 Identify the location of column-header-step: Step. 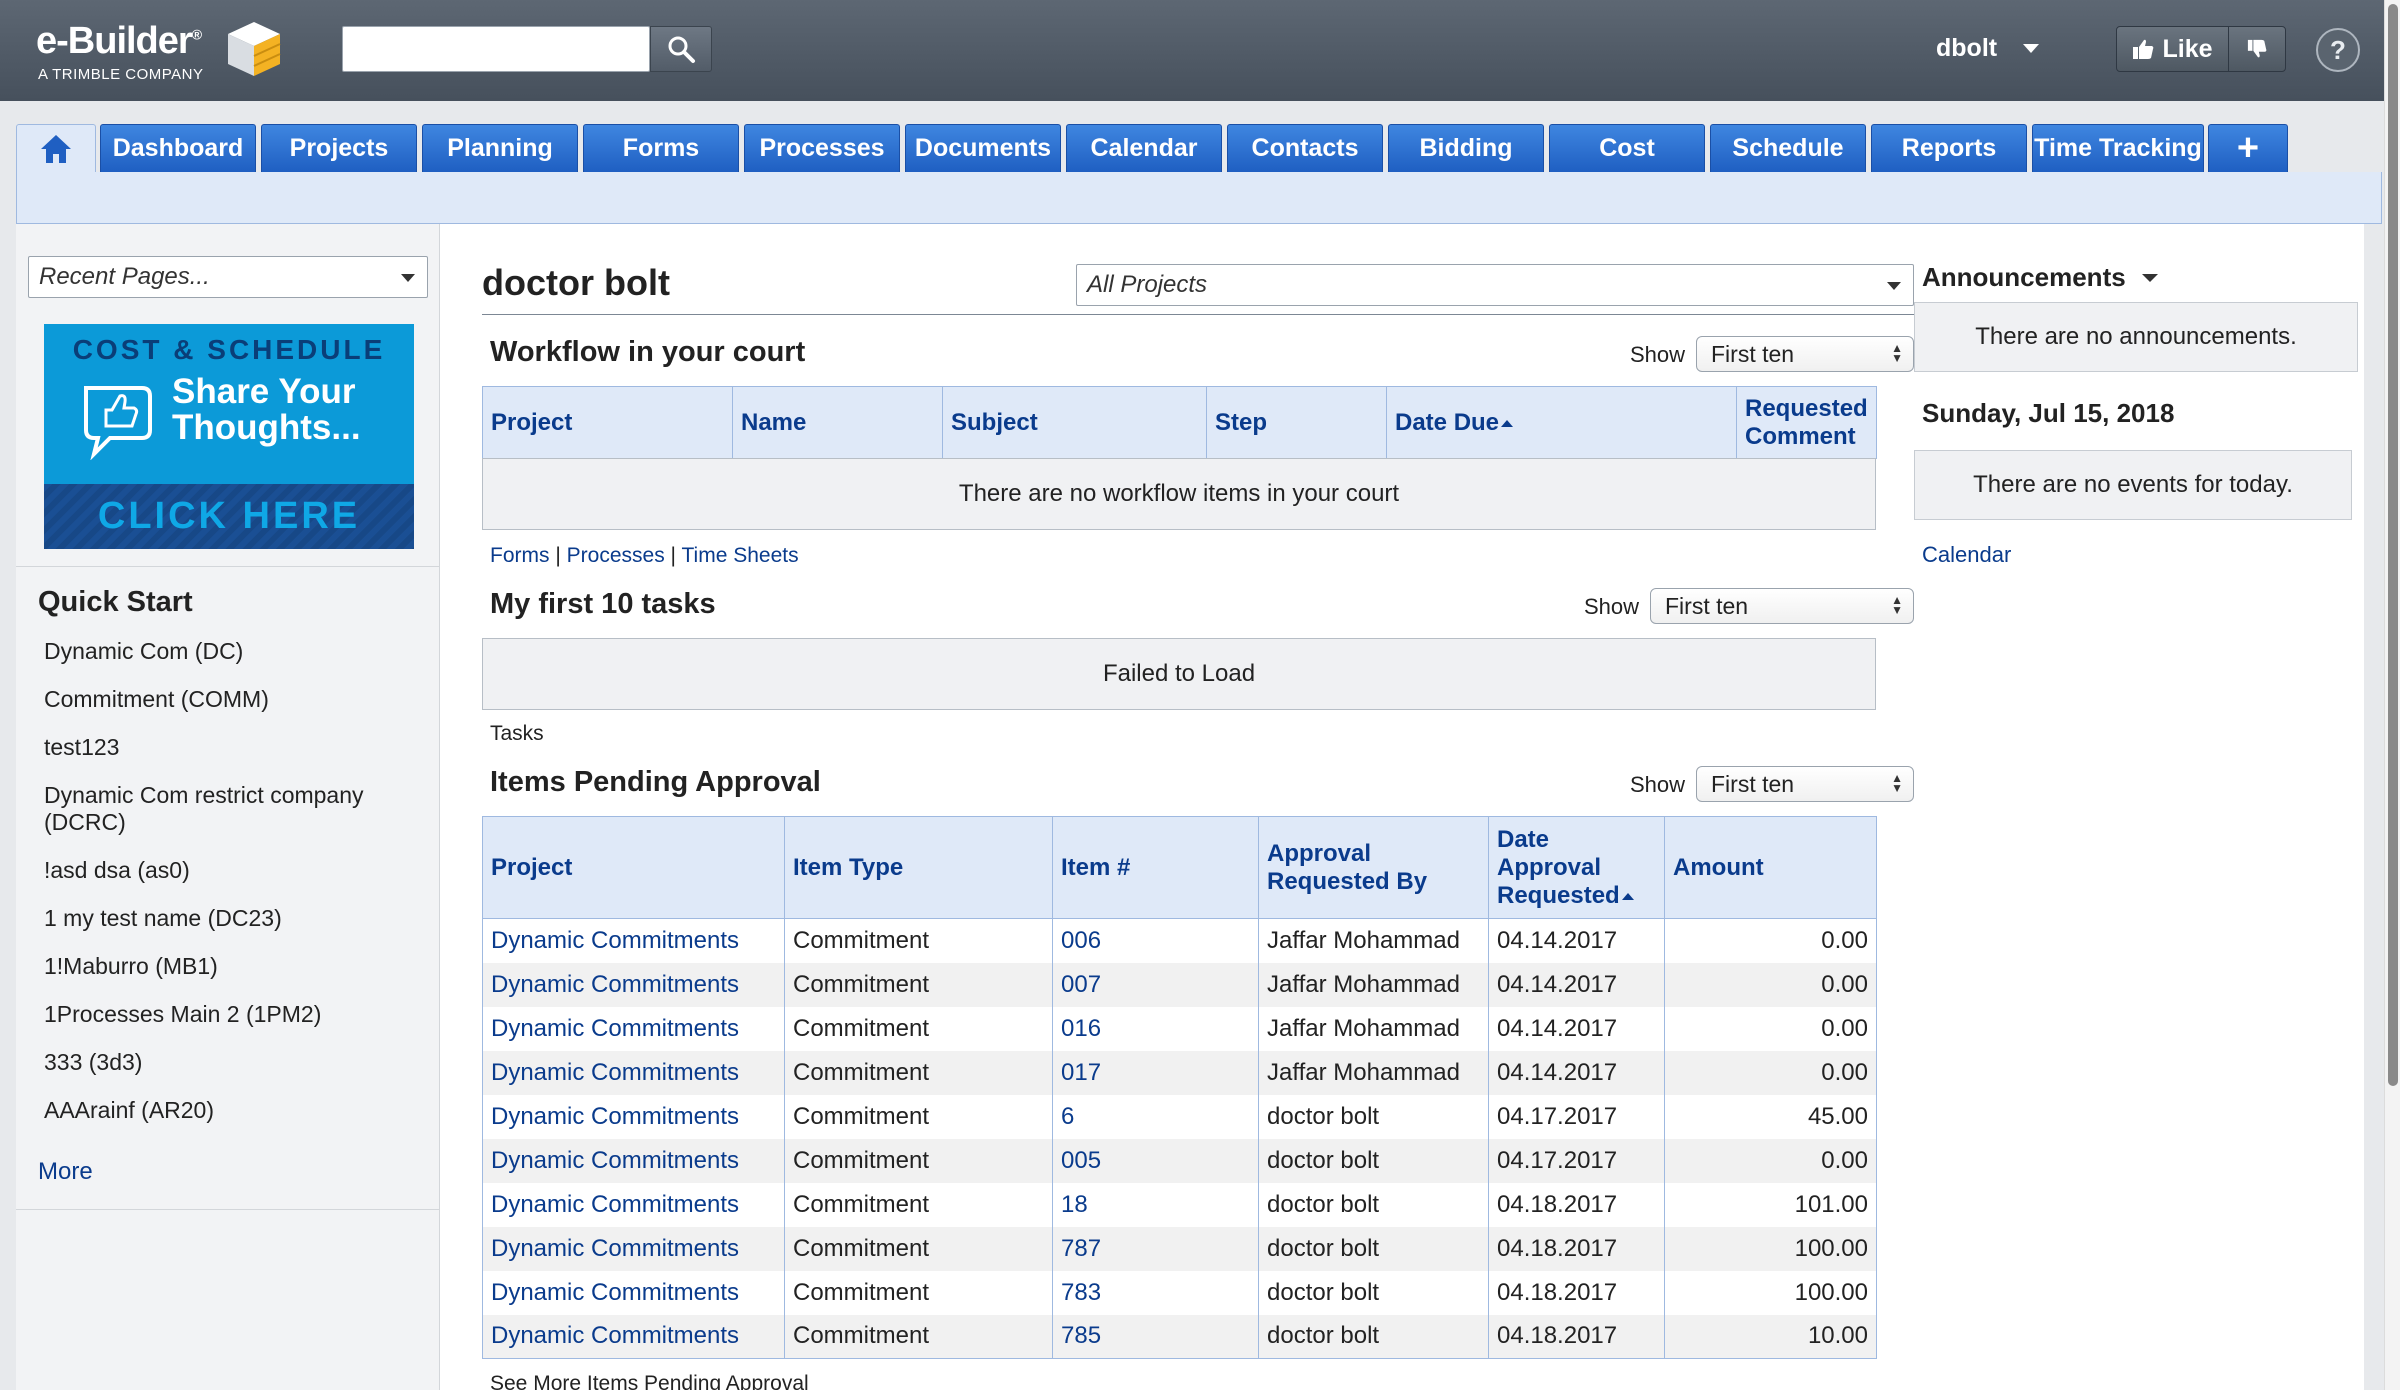
(1296, 422).